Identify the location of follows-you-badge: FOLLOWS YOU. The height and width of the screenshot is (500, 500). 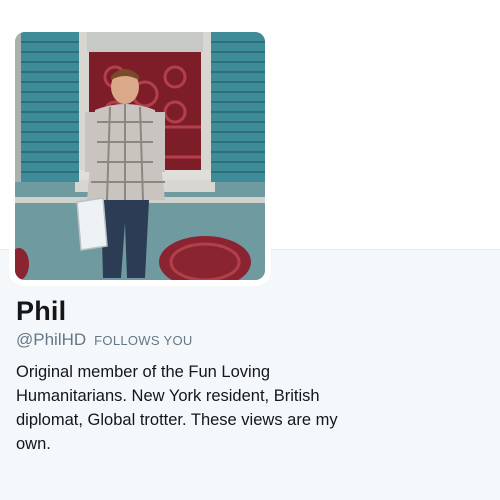
(143, 340).